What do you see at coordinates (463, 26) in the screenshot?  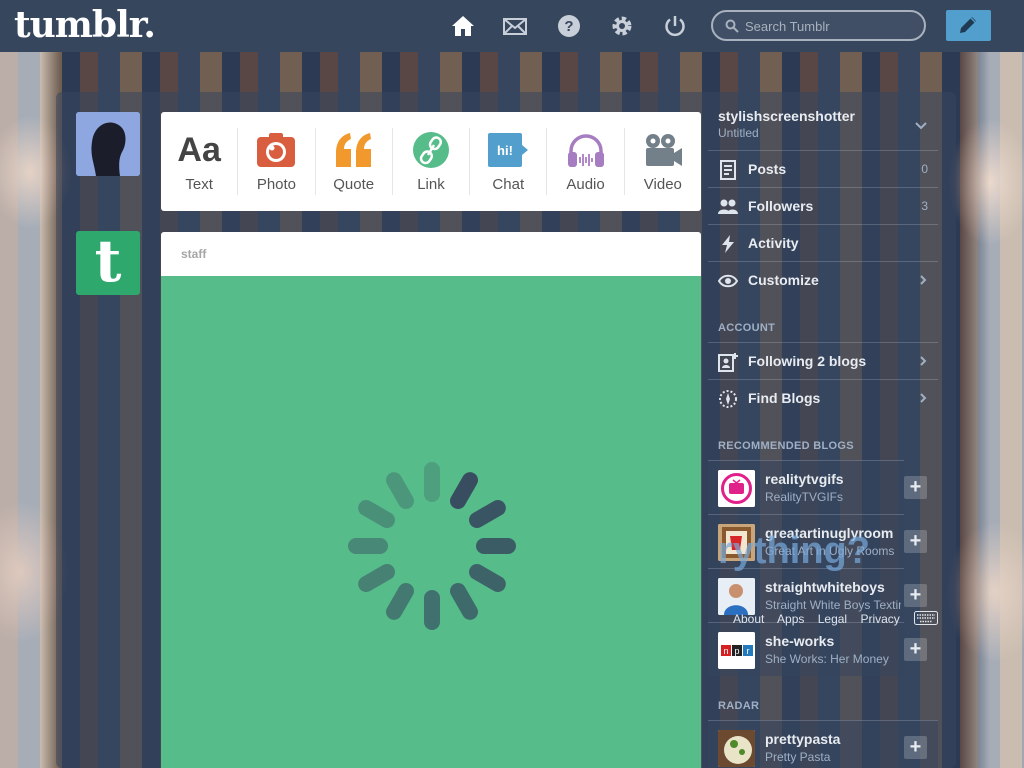 I see `home-icon` at bounding box center [463, 26].